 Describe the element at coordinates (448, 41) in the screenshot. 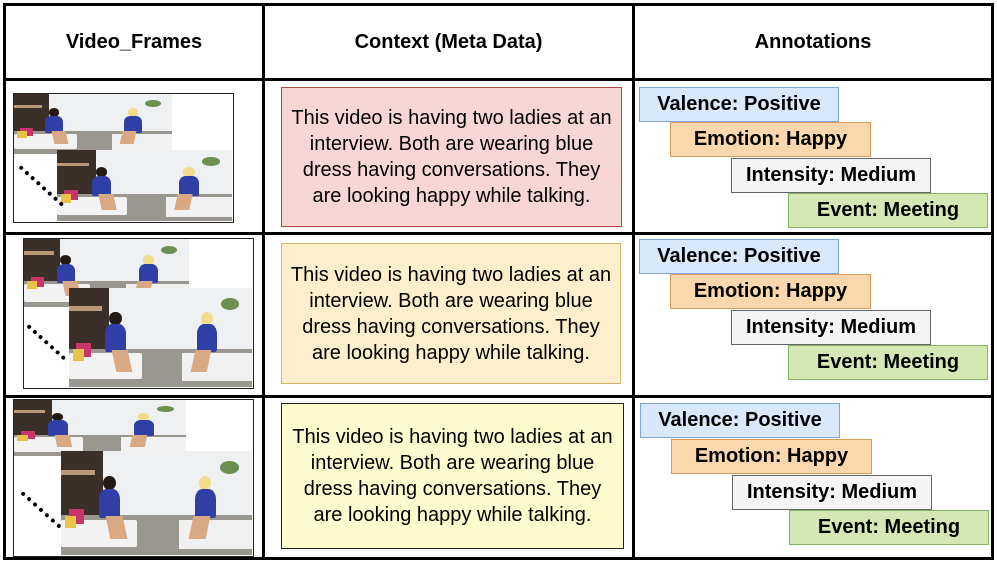

I see `header-context: Context (Meta Data)` at that location.